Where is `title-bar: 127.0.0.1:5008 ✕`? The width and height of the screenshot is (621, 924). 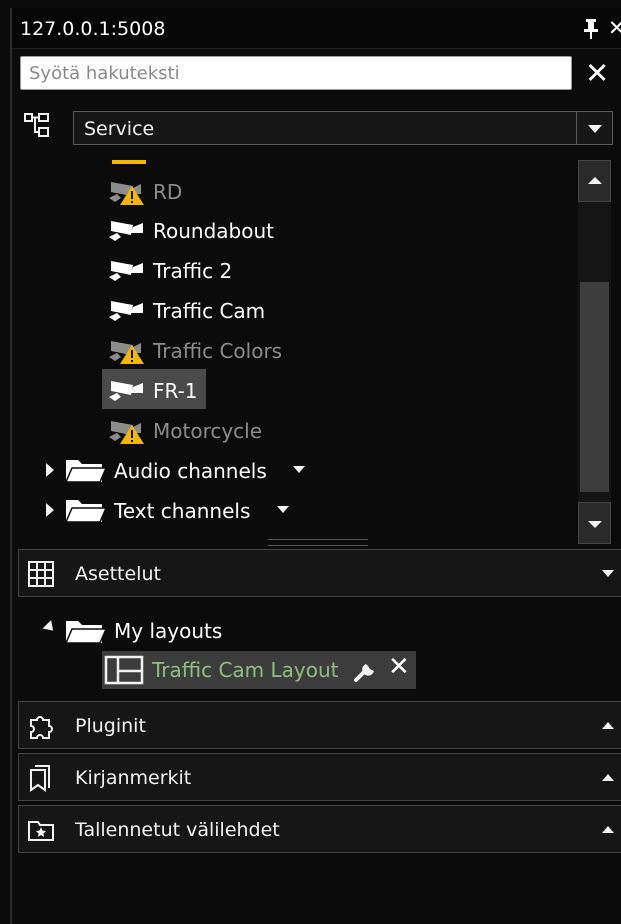
title-bar: 127.0.0.1:5008 ✕ is located at coordinates (315, 28).